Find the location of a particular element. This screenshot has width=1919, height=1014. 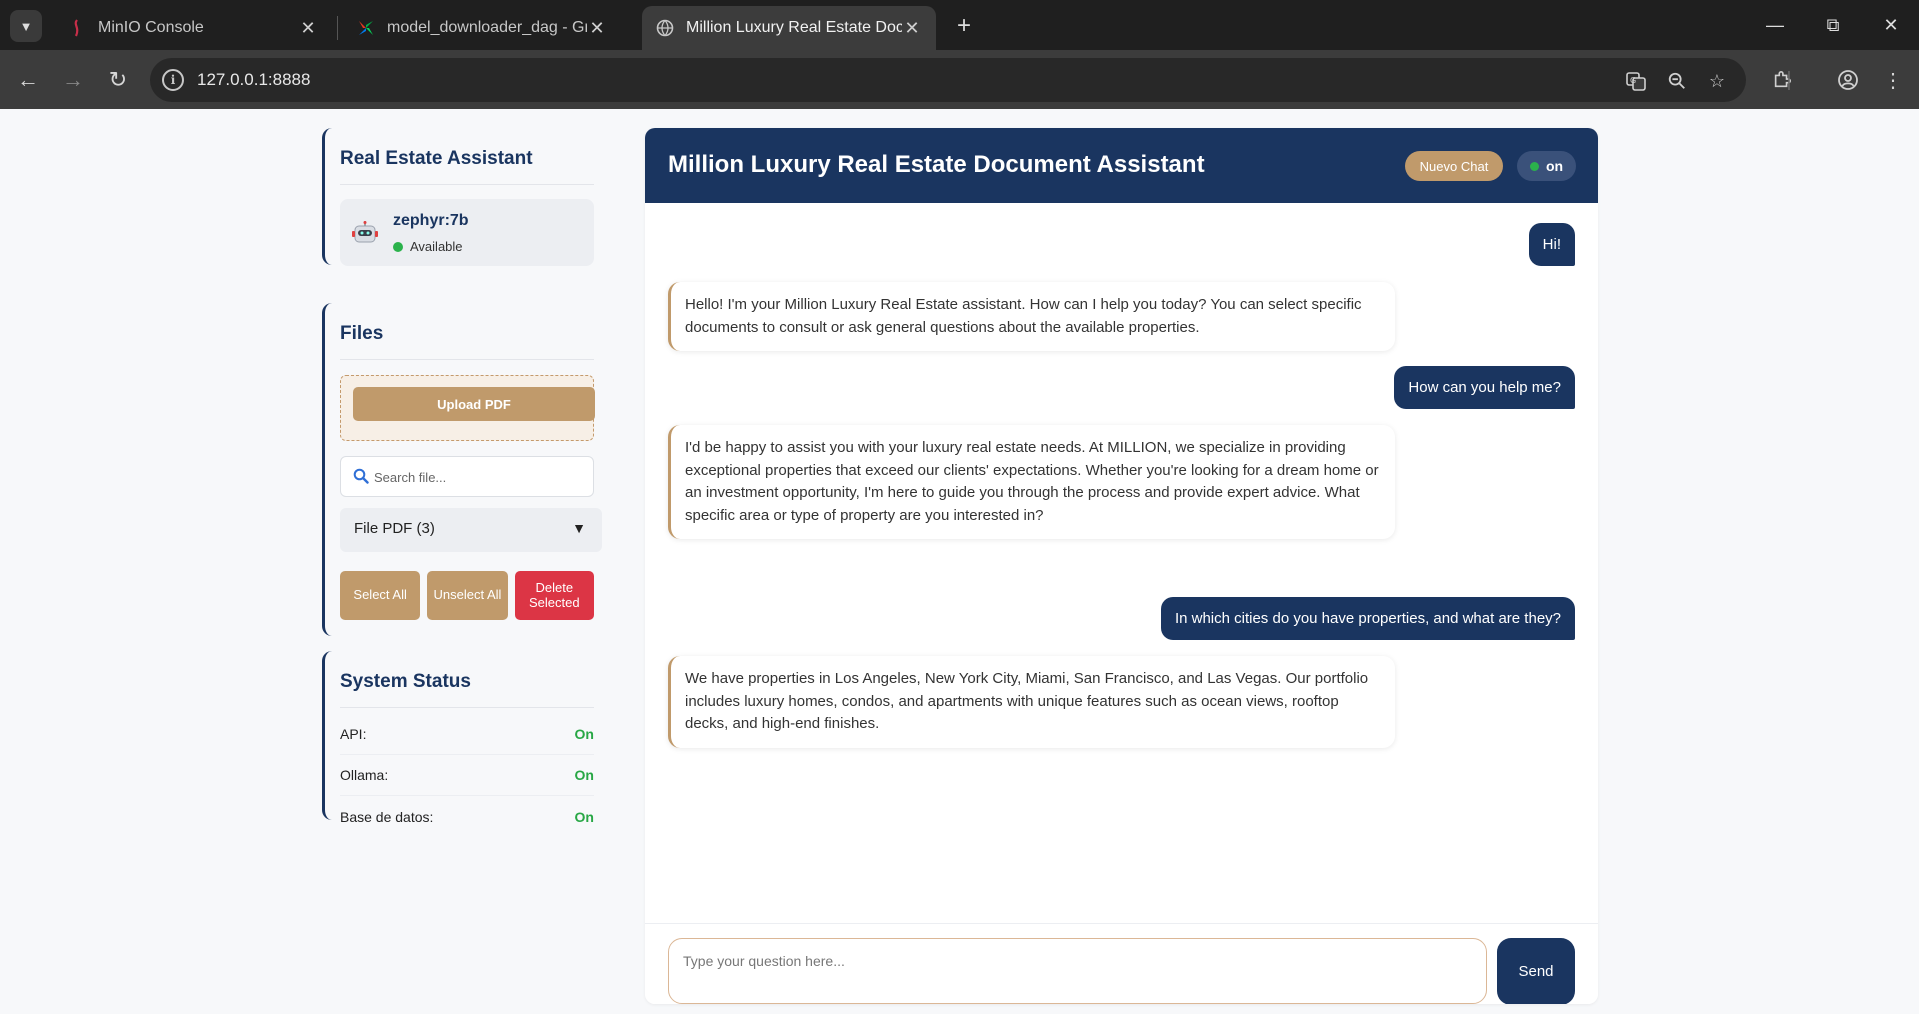

file-pdf-dropdown: File PDF (3) ▼ is located at coordinates (471, 530).